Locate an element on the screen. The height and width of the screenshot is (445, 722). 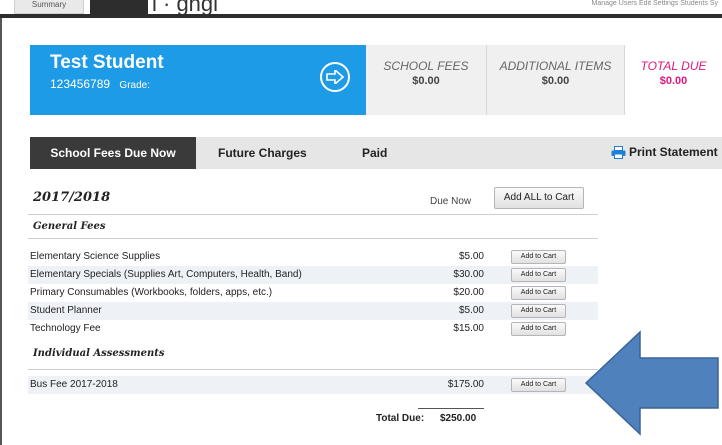
tab-future-charges: Future Charges is located at coordinates (262, 153).